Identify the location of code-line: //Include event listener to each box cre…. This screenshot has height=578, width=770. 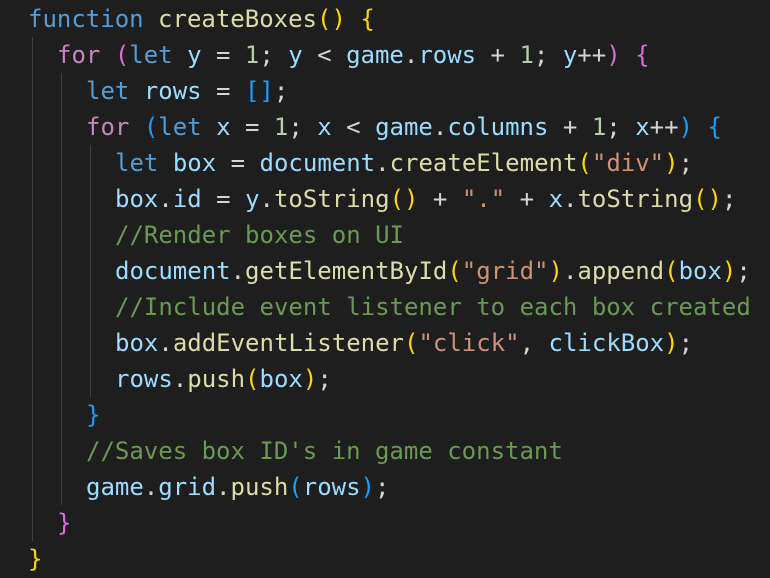
(433, 307).